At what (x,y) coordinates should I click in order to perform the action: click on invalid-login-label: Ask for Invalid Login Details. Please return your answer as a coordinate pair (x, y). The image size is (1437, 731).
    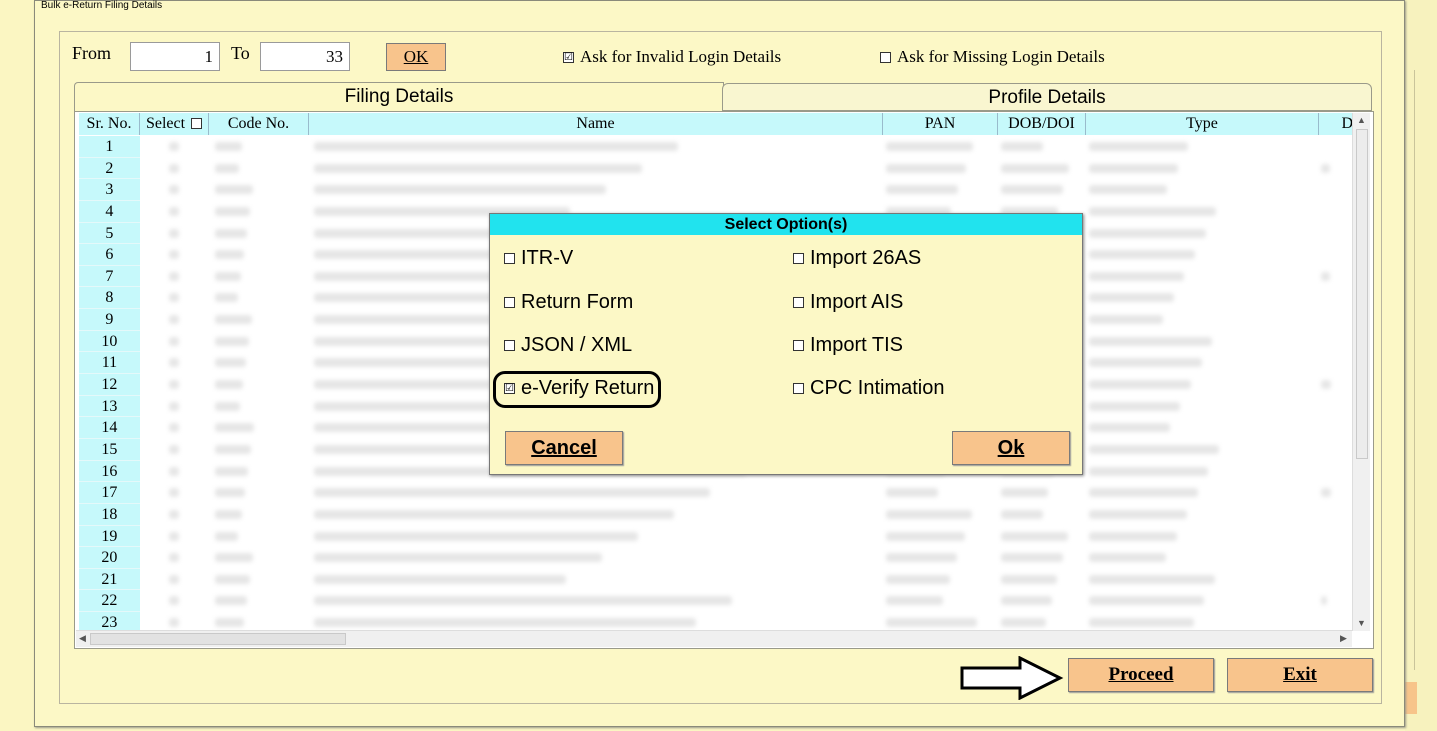
    Looking at the image, I should click on (681, 56).